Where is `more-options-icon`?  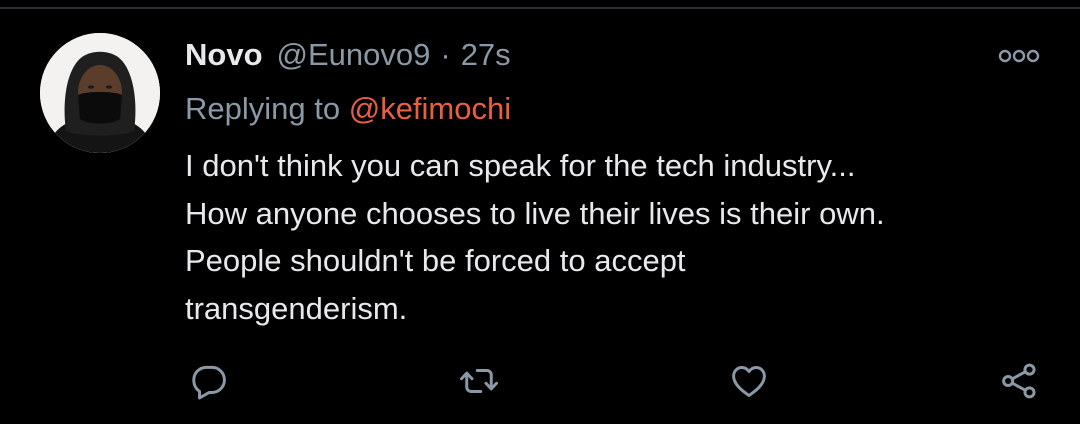
more-options-icon is located at coordinates (1019, 56).